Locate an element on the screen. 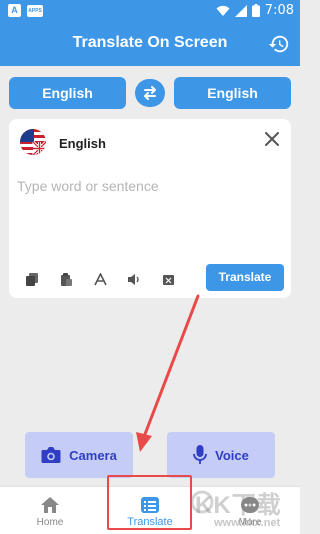 The height and width of the screenshot is (534, 320). signal-icon is located at coordinates (240, 10).